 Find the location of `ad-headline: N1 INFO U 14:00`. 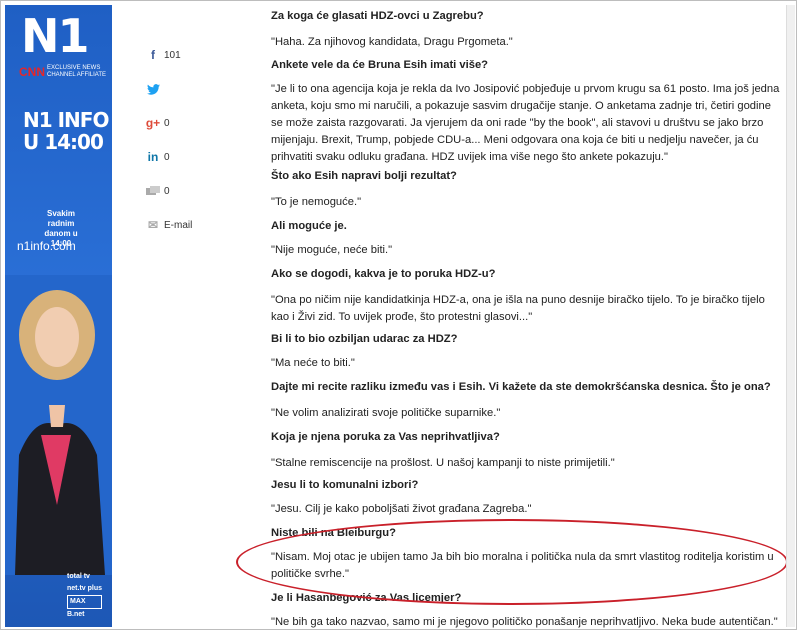

ad-headline: N1 INFO U 14:00 is located at coordinates (66, 131).